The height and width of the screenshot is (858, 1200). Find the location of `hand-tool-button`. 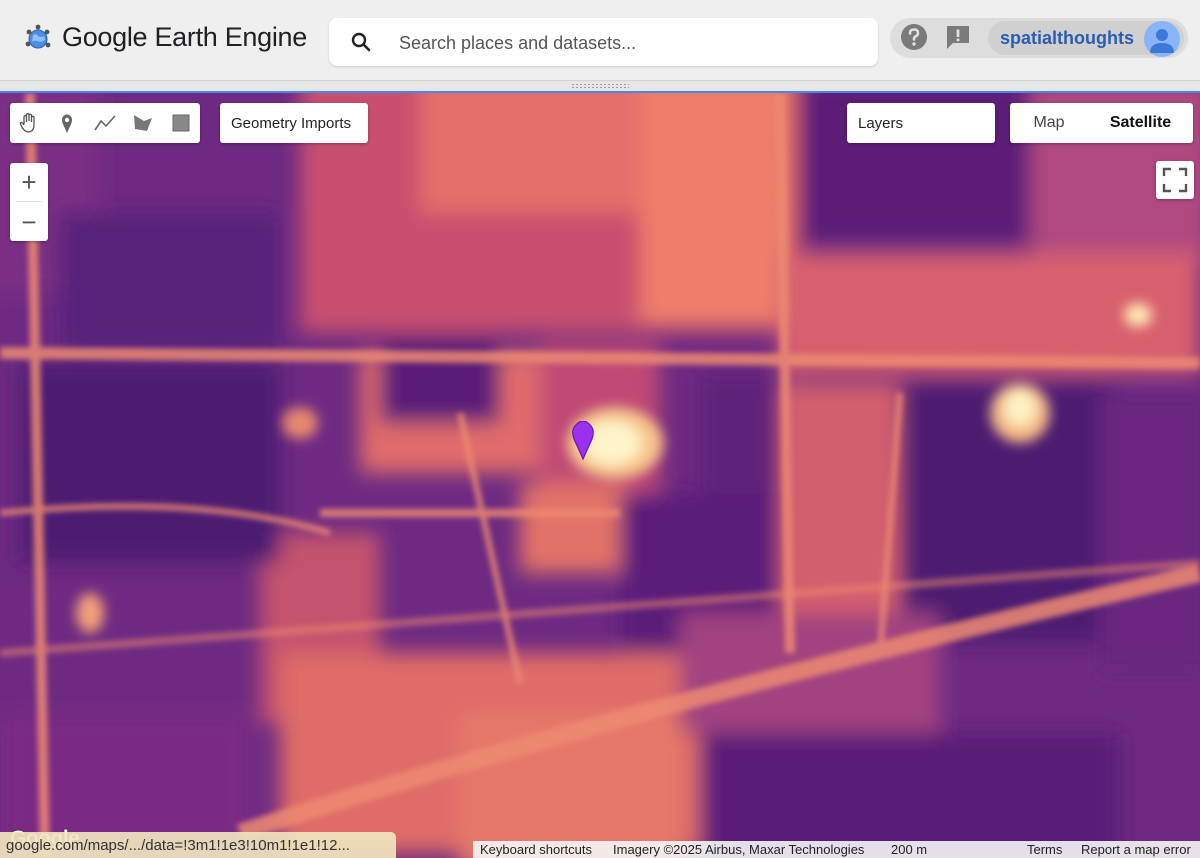

hand-tool-button is located at coordinates (29, 123).